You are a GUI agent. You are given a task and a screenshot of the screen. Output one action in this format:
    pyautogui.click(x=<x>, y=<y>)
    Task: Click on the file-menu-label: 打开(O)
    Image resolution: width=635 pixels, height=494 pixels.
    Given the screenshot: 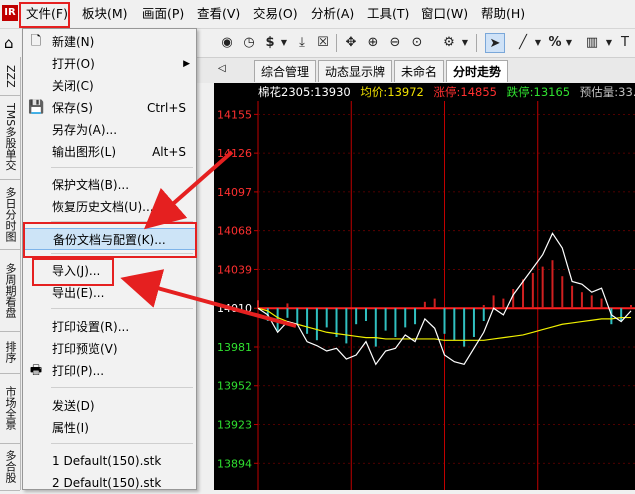 What is the action you would take?
    pyautogui.click(x=73, y=64)
    